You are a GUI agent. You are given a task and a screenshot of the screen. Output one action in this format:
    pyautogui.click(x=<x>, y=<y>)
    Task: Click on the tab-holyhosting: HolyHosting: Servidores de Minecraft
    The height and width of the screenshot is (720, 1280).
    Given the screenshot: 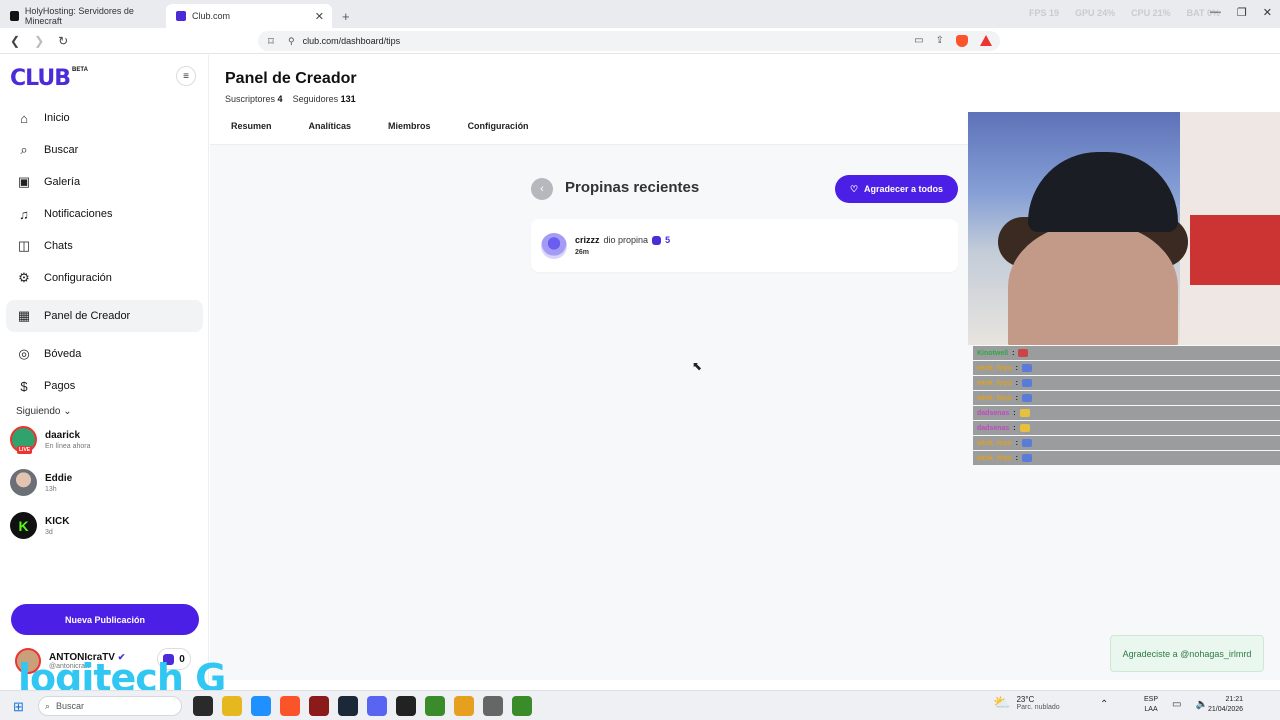 What is the action you would take?
    pyautogui.click(x=83, y=16)
    